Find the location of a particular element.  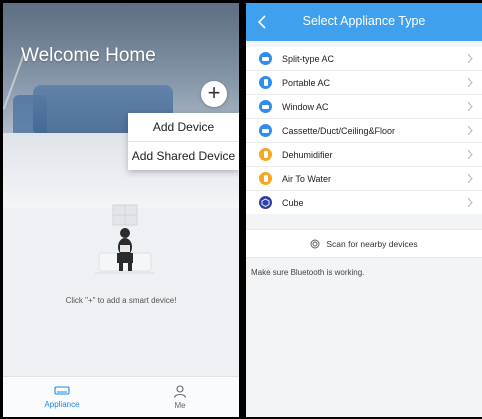

page-title: Welcome Home is located at coordinates (88, 55).